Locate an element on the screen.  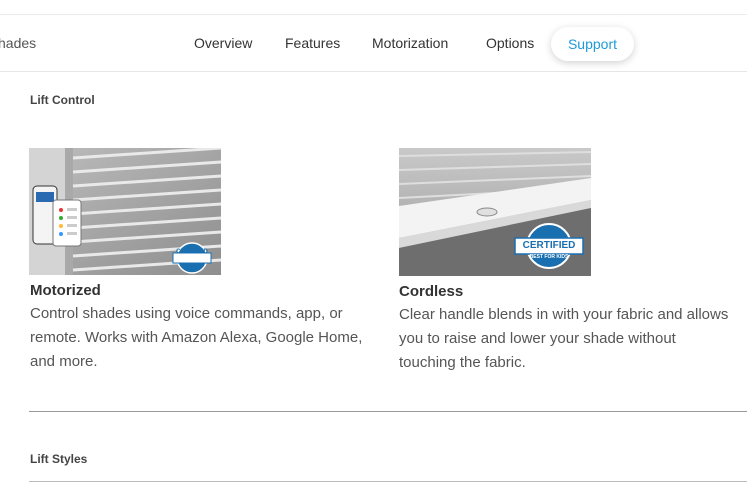
section-divider is located at coordinates (388, 411).